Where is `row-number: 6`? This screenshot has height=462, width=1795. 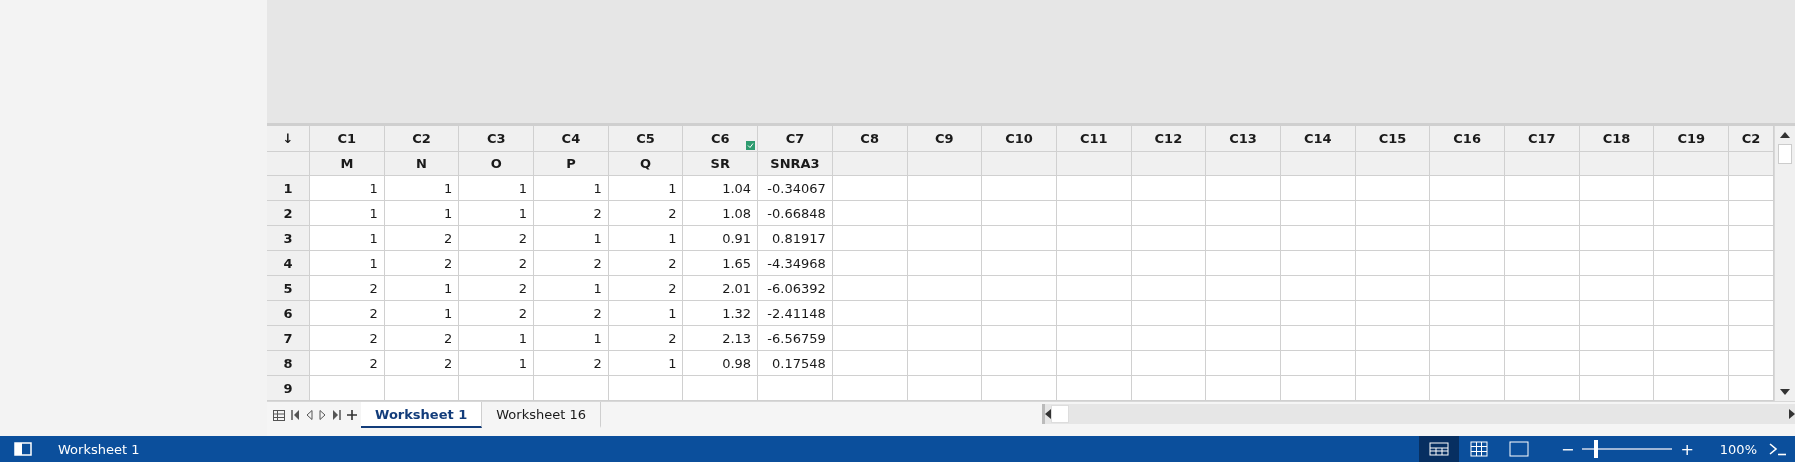
row-number: 6 is located at coordinates (288, 313).